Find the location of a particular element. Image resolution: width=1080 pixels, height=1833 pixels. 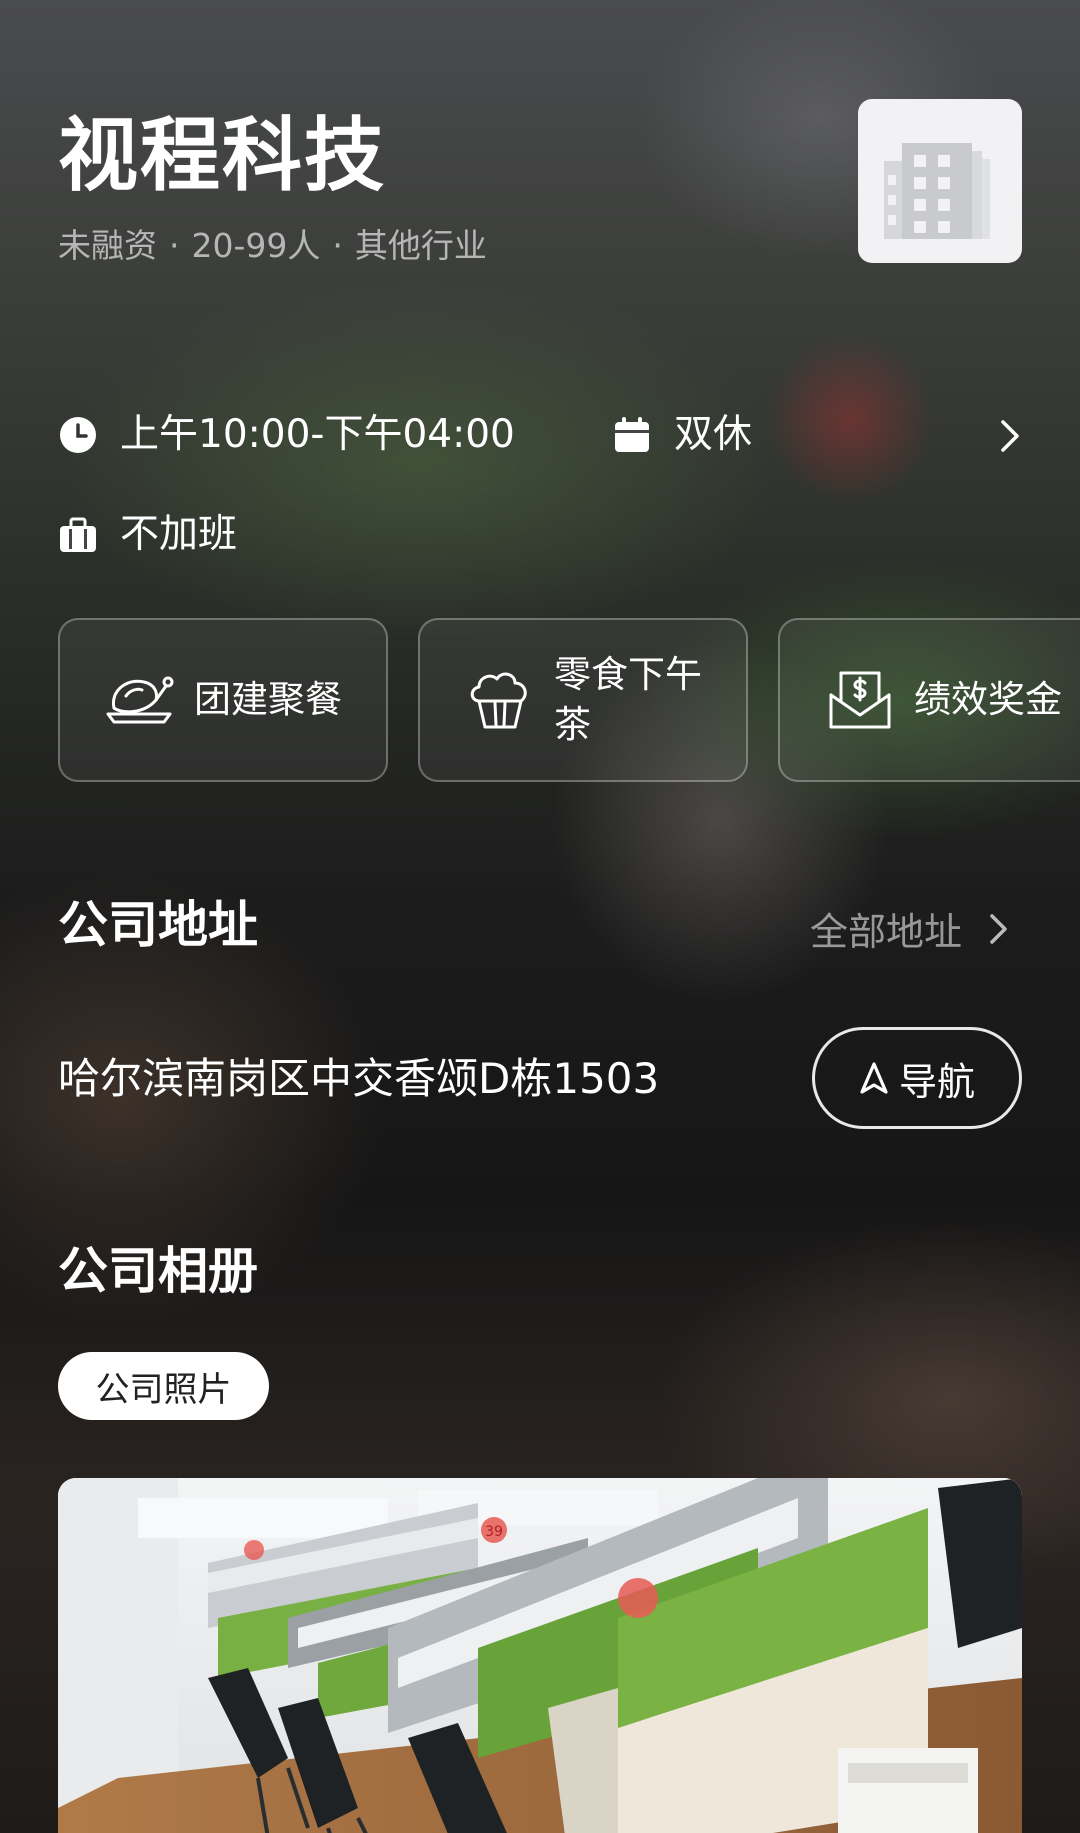

company-photos-label: 公司照片 is located at coordinates (163, 1389).